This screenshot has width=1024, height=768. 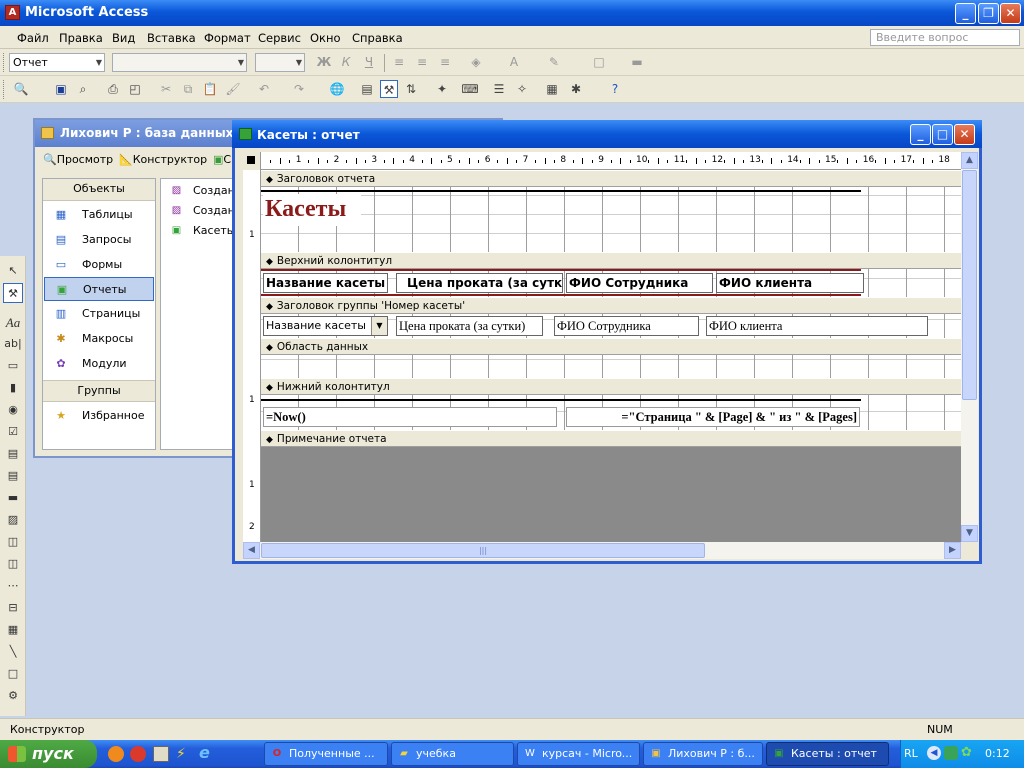 What do you see at coordinates (445, 62) in the screenshot?
I see `align-right-icon: ≡` at bounding box center [445, 62].